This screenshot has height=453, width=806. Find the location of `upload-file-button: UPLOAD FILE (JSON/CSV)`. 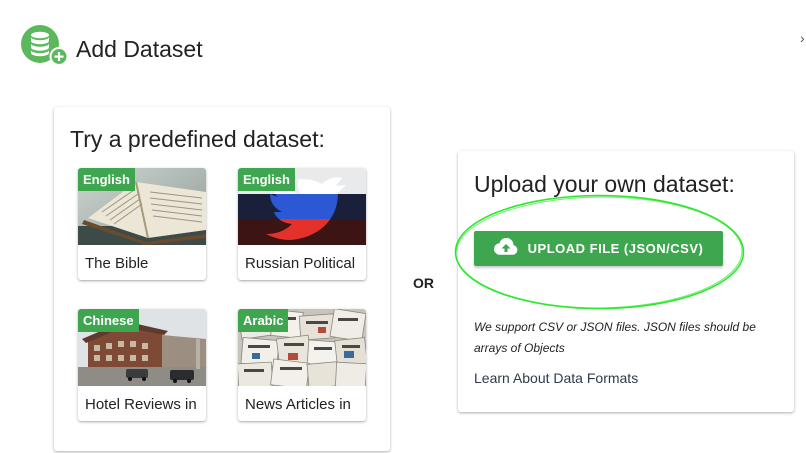

upload-file-button: UPLOAD FILE (JSON/CSV) is located at coordinates (598, 248).